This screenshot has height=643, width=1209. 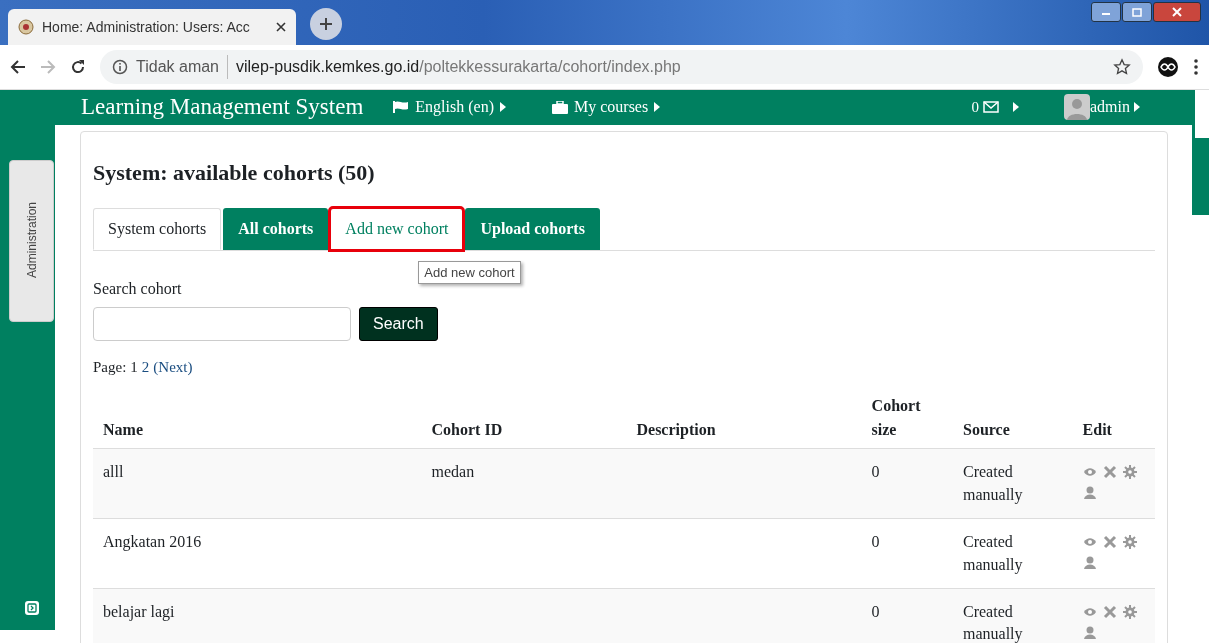 I want to click on restore-icon, so click(x=1137, y=12).